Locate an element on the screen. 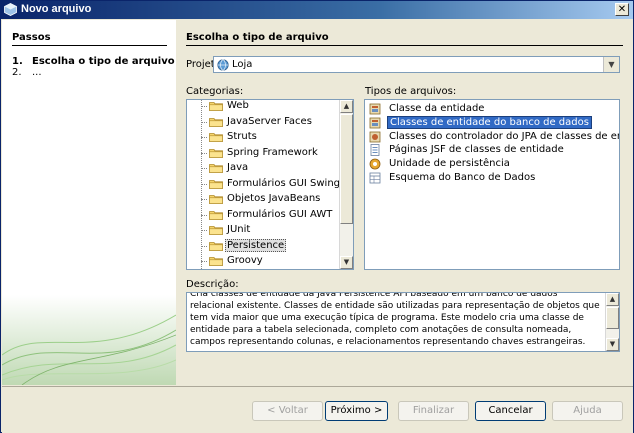  category-label: JavaServer Faces is located at coordinates (269, 121).